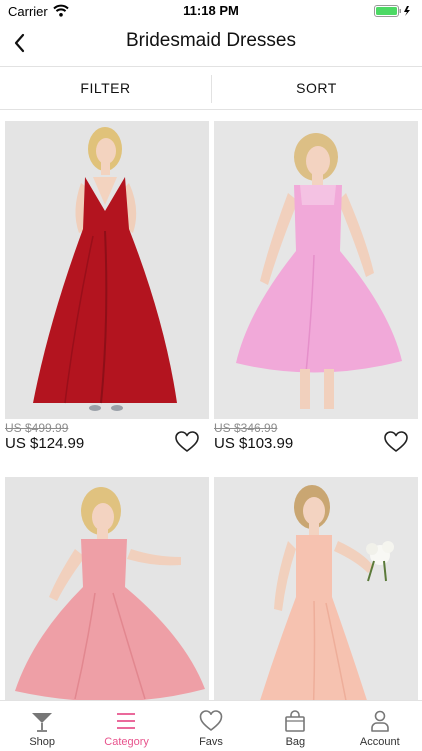  I want to click on tab-category: Category, so click(126, 726).